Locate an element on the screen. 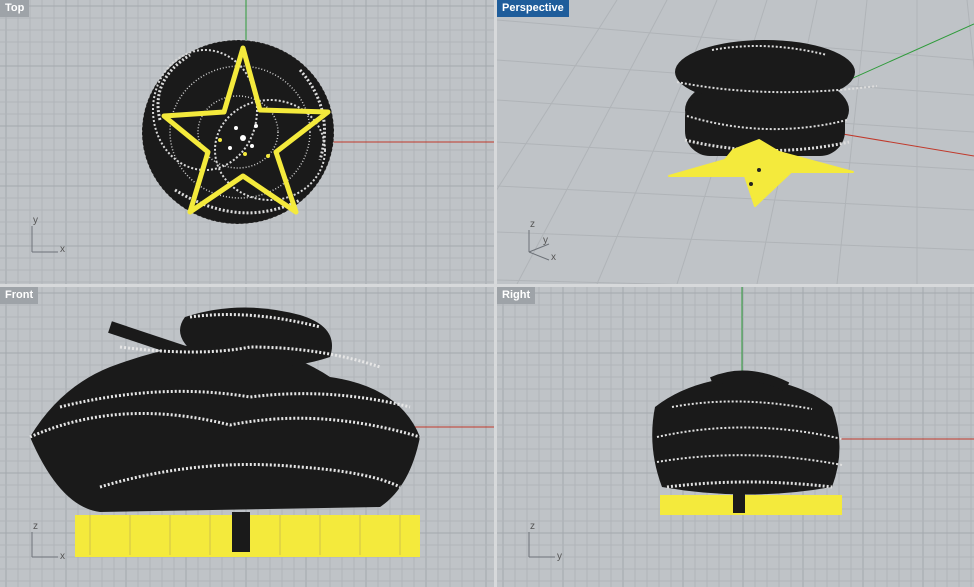  viewport-label-perspective: Perspective is located at coordinates (533, 8).